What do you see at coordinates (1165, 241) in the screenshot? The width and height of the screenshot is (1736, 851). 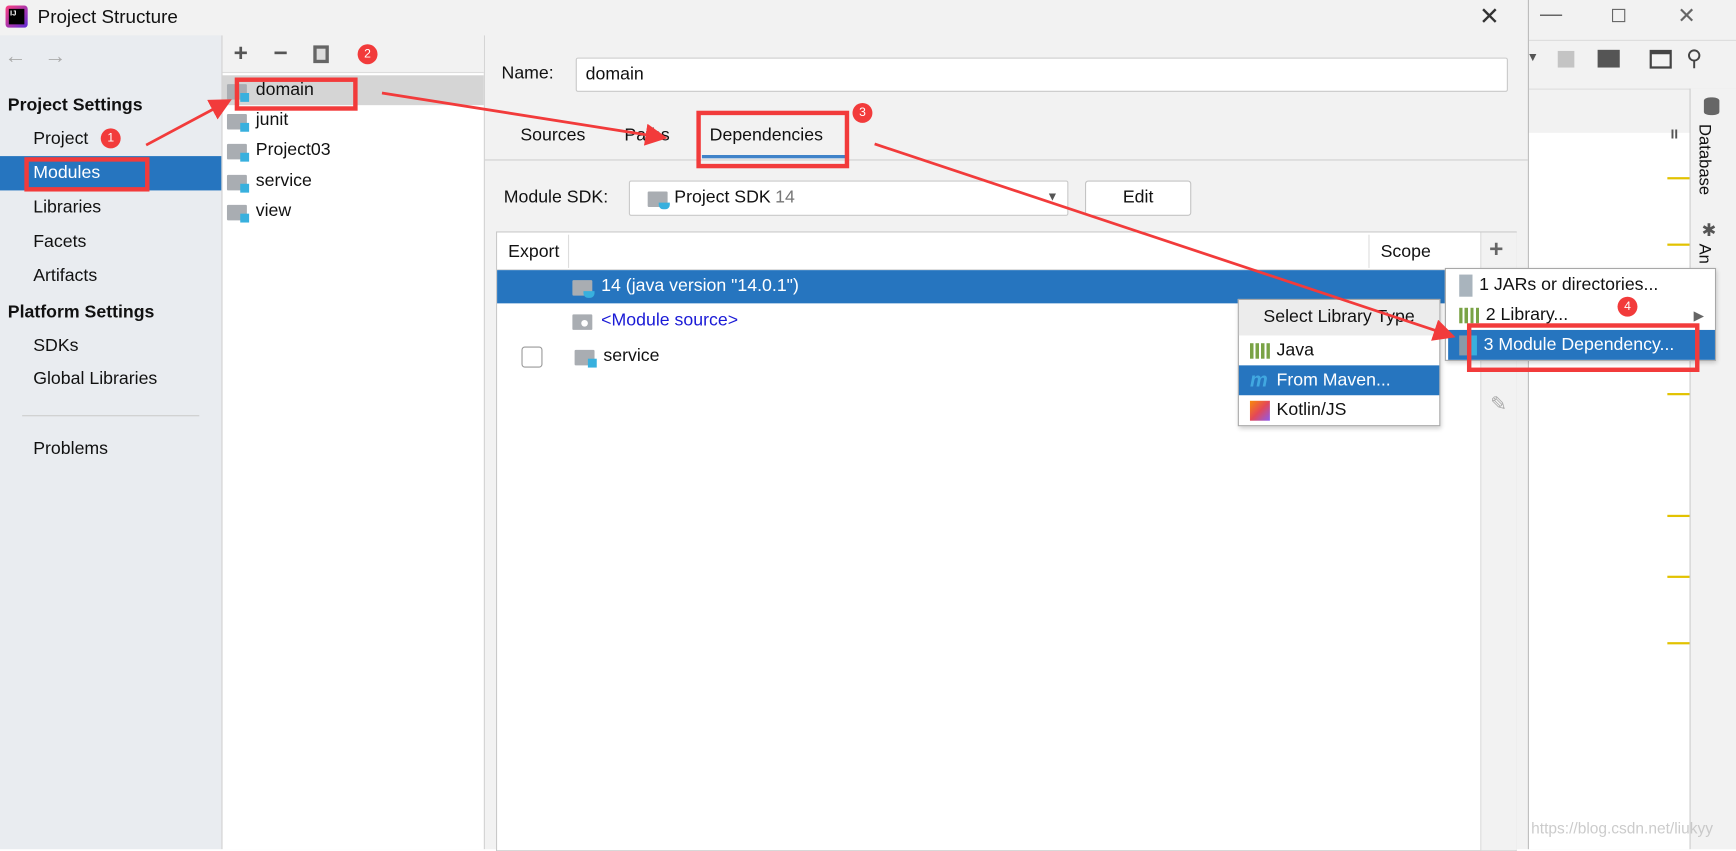 I see `arrow-to-module-dependency` at bounding box center [1165, 241].